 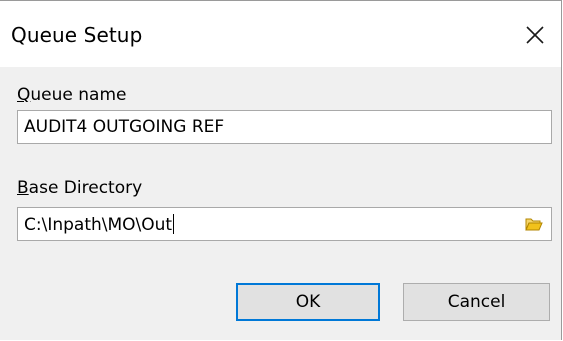 I want to click on base-directory-input: C:\Inpath\MO\Out, so click(x=284, y=224).